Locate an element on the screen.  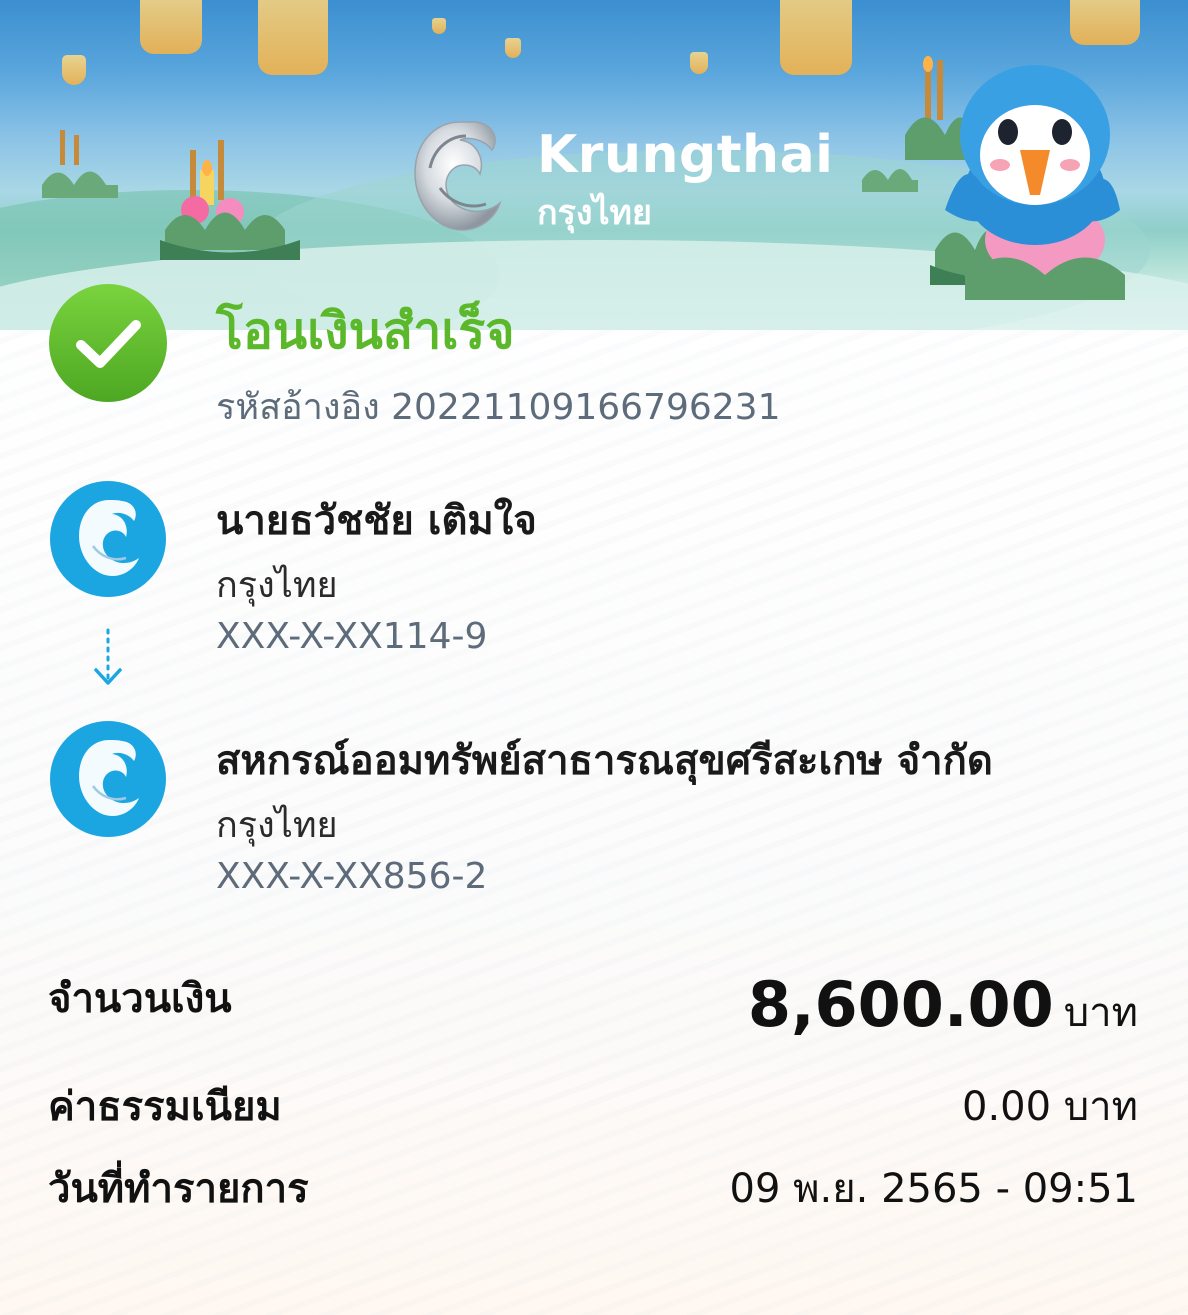
receiver-name: สหกรณ์ออมทรัพย์สาธารณสุขศรีสะเกษ จำกัด is located at coordinates (604, 761).